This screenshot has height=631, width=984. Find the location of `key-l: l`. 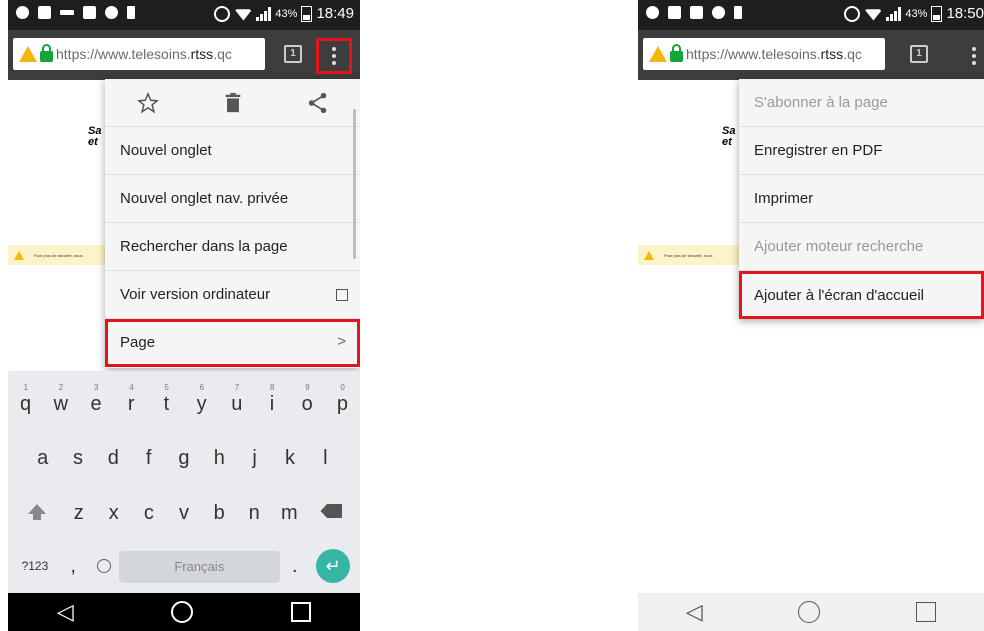

key-l: l is located at coordinates (325, 461).